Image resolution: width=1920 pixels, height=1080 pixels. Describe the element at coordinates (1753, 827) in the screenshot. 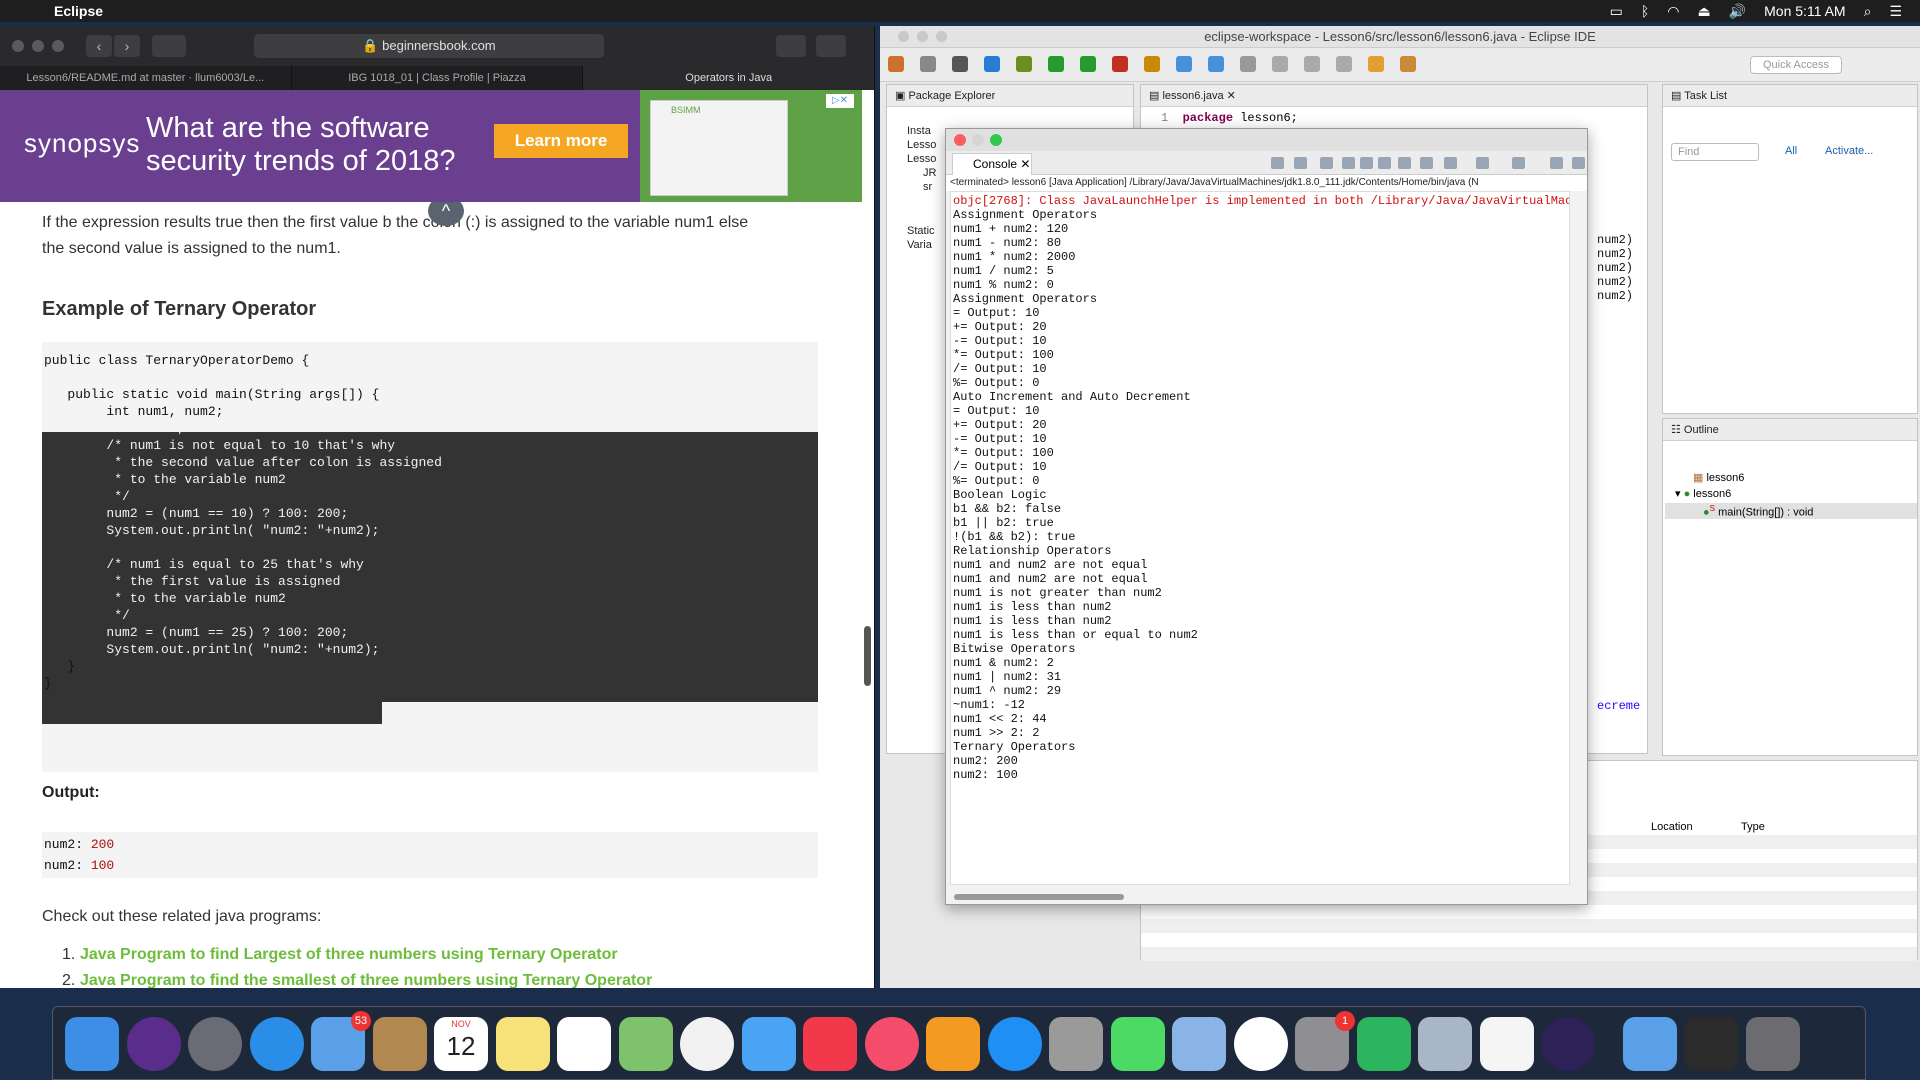

I see `column-type: Type` at that location.